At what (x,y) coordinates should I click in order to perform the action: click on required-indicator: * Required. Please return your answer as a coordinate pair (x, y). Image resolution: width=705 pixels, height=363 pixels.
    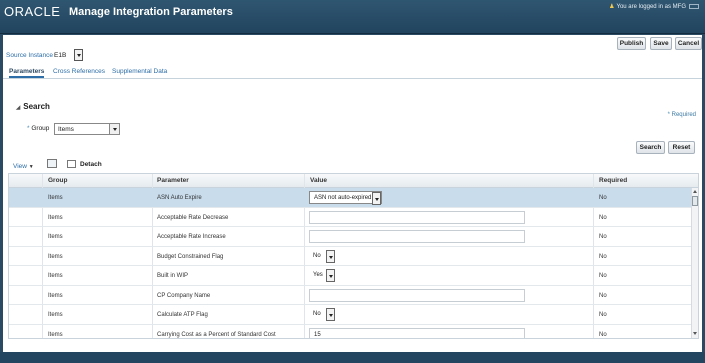
    Looking at the image, I should click on (681, 115).